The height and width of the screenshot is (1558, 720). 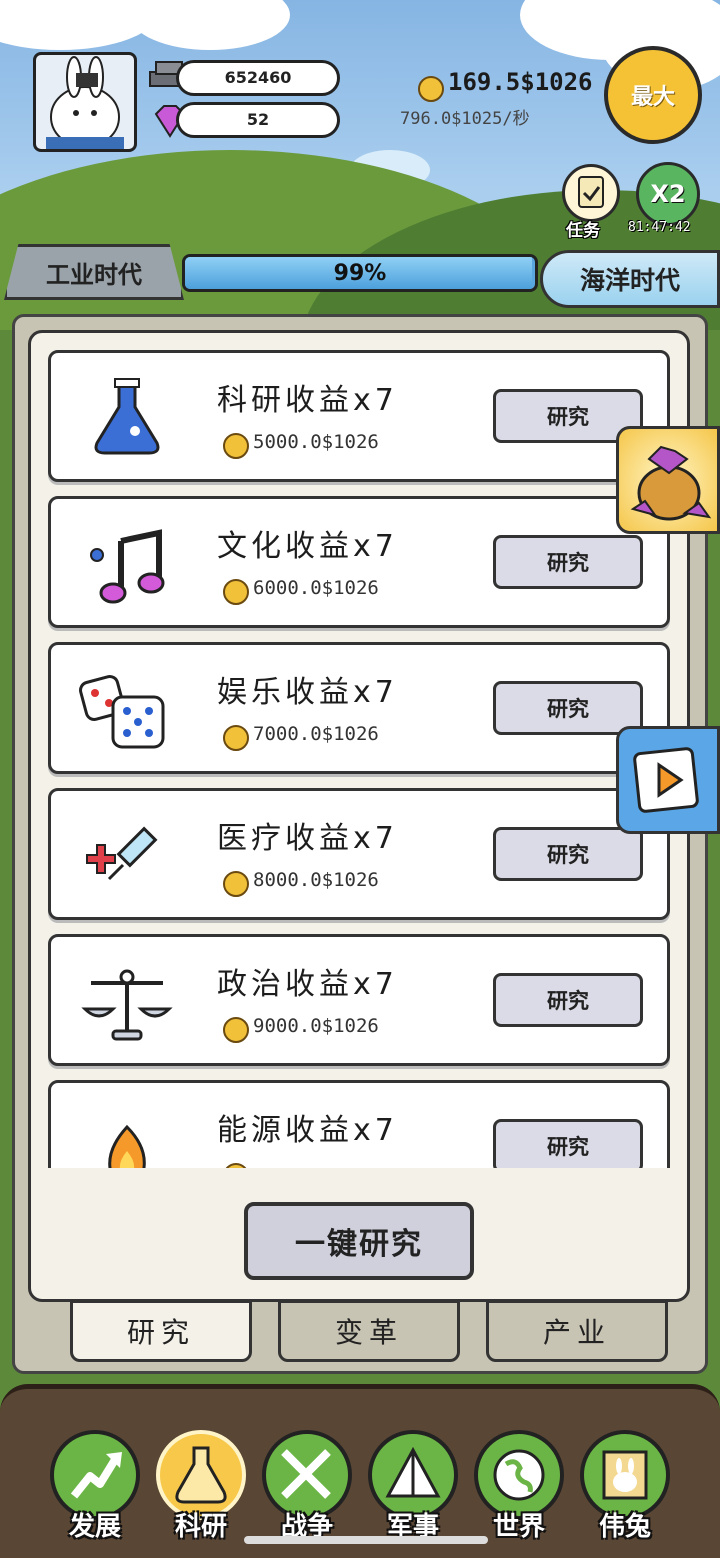 What do you see at coordinates (307, 838) in the screenshot?
I see `research-title: 医疗收益x7` at bounding box center [307, 838].